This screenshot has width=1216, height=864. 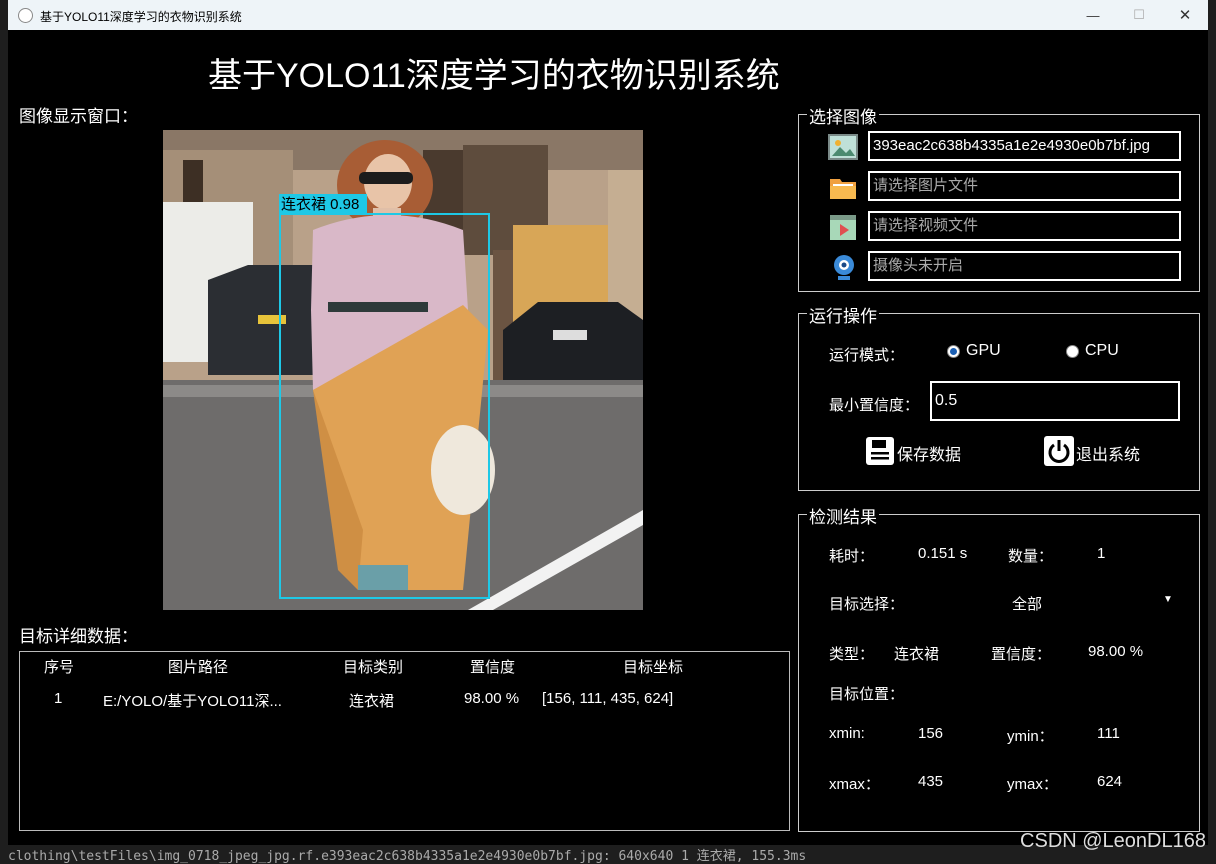 I want to click on target-select-value: 全部, so click(x=1027, y=604).